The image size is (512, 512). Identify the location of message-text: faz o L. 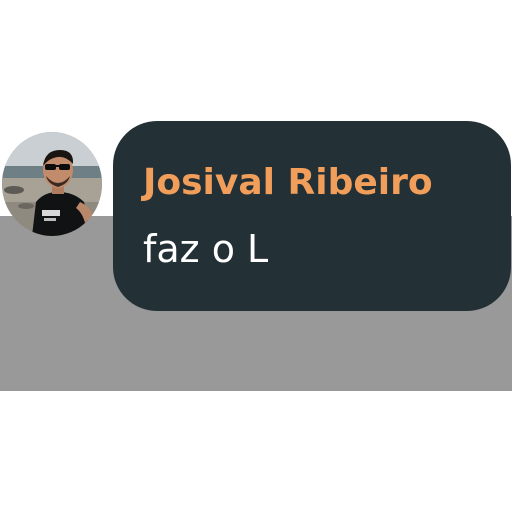
(206, 249).